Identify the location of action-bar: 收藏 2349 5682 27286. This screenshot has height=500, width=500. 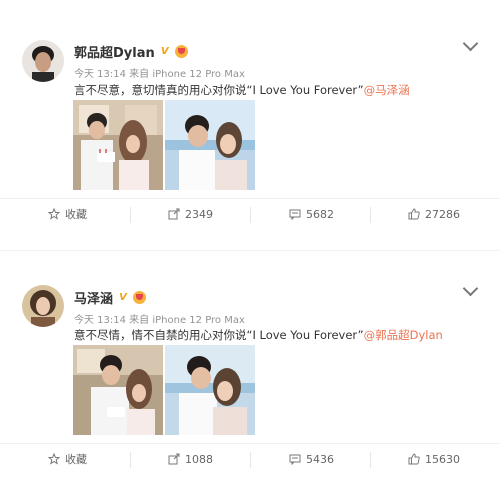
(250, 213).